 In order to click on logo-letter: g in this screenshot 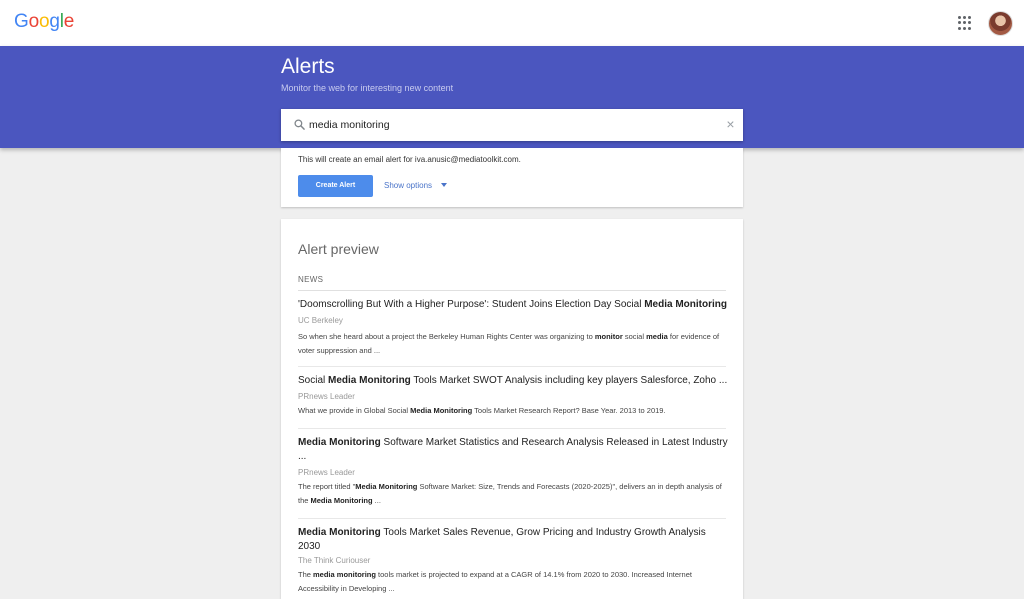, I will do `click(54, 21)`.